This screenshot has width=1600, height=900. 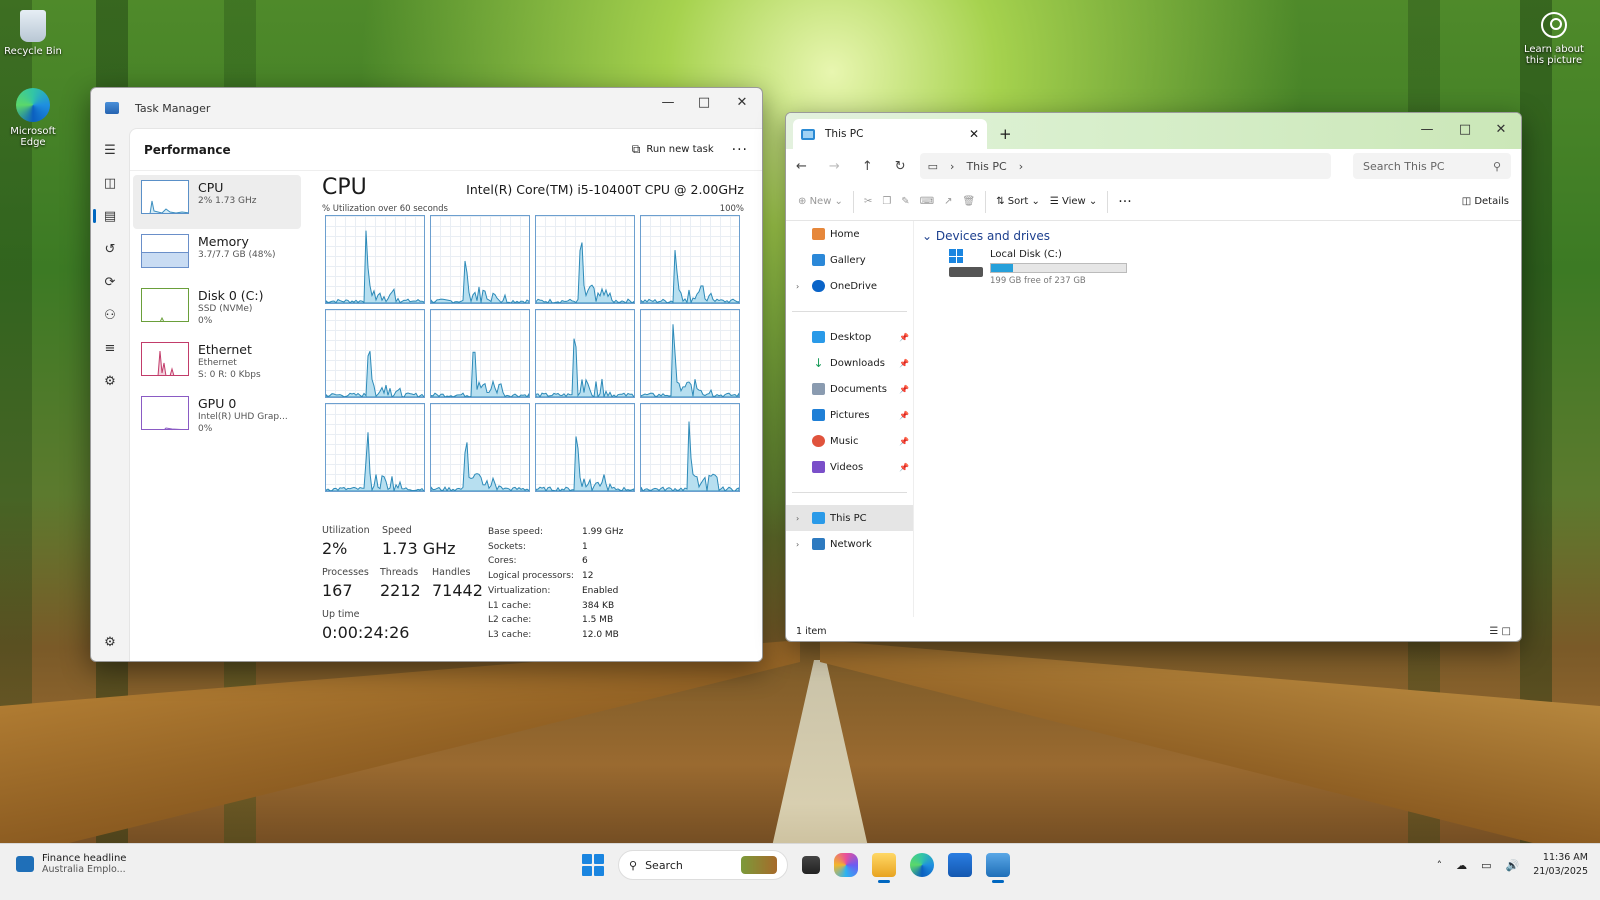 What do you see at coordinates (1125, 166) in the screenshot?
I see `address-bar: ▭ › This PC ›` at bounding box center [1125, 166].